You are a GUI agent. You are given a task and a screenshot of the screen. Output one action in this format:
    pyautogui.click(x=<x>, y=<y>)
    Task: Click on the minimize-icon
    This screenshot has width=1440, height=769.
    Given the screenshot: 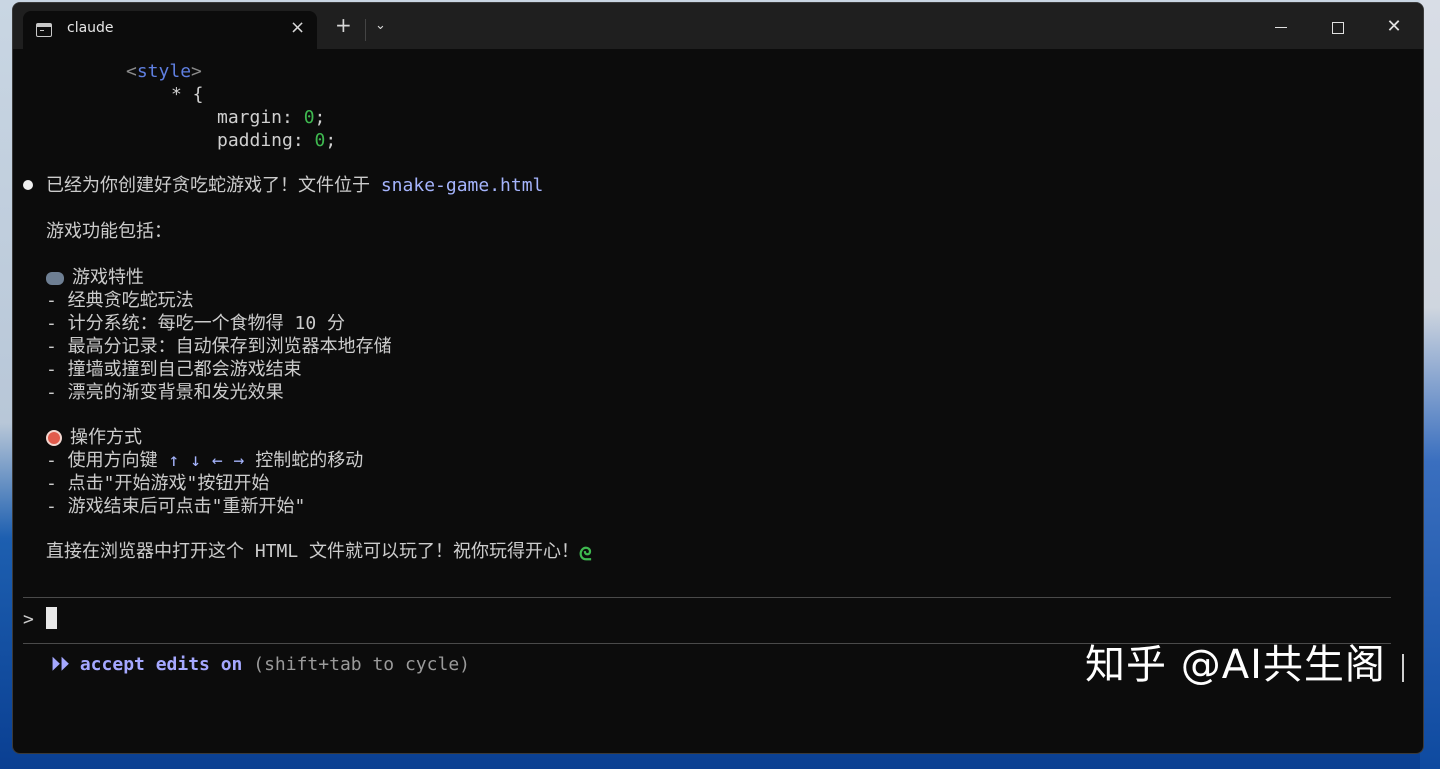 What is the action you would take?
    pyautogui.click(x=1281, y=27)
    